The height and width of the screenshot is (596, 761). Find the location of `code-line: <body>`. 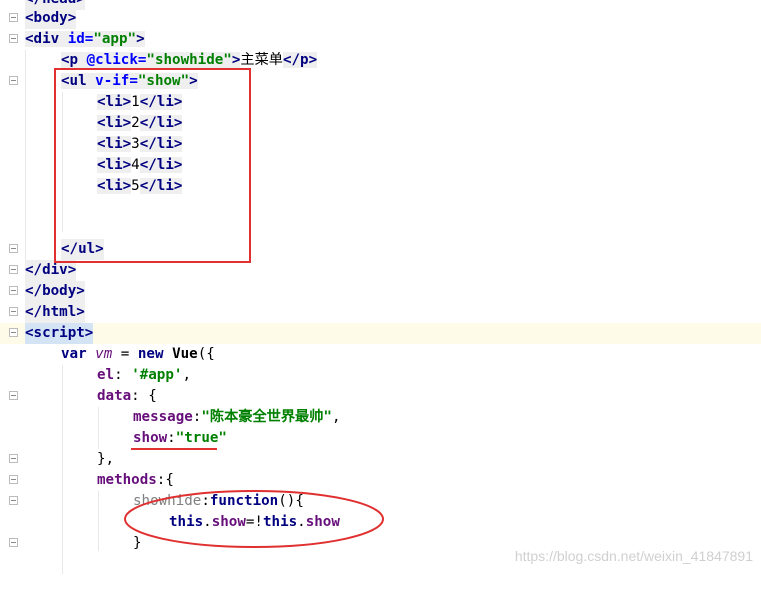

code-line: <body> is located at coordinates (380, 18).